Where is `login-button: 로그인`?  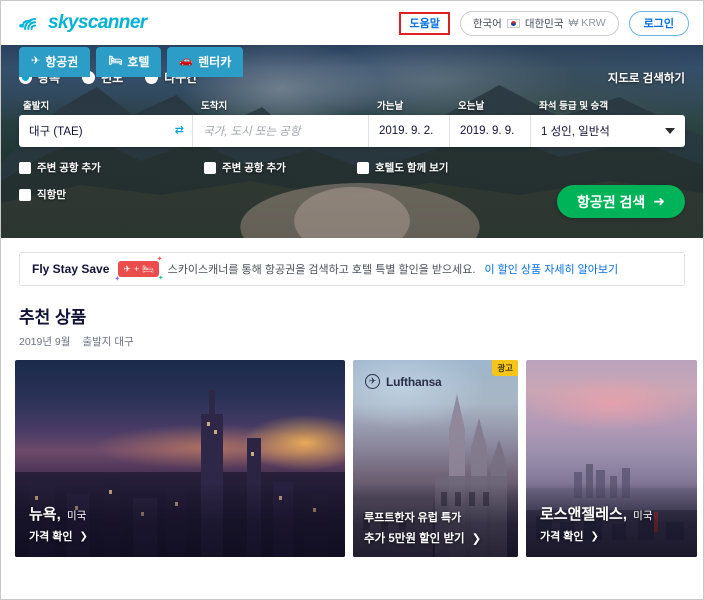
login-button: 로그인 is located at coordinates (658, 23).